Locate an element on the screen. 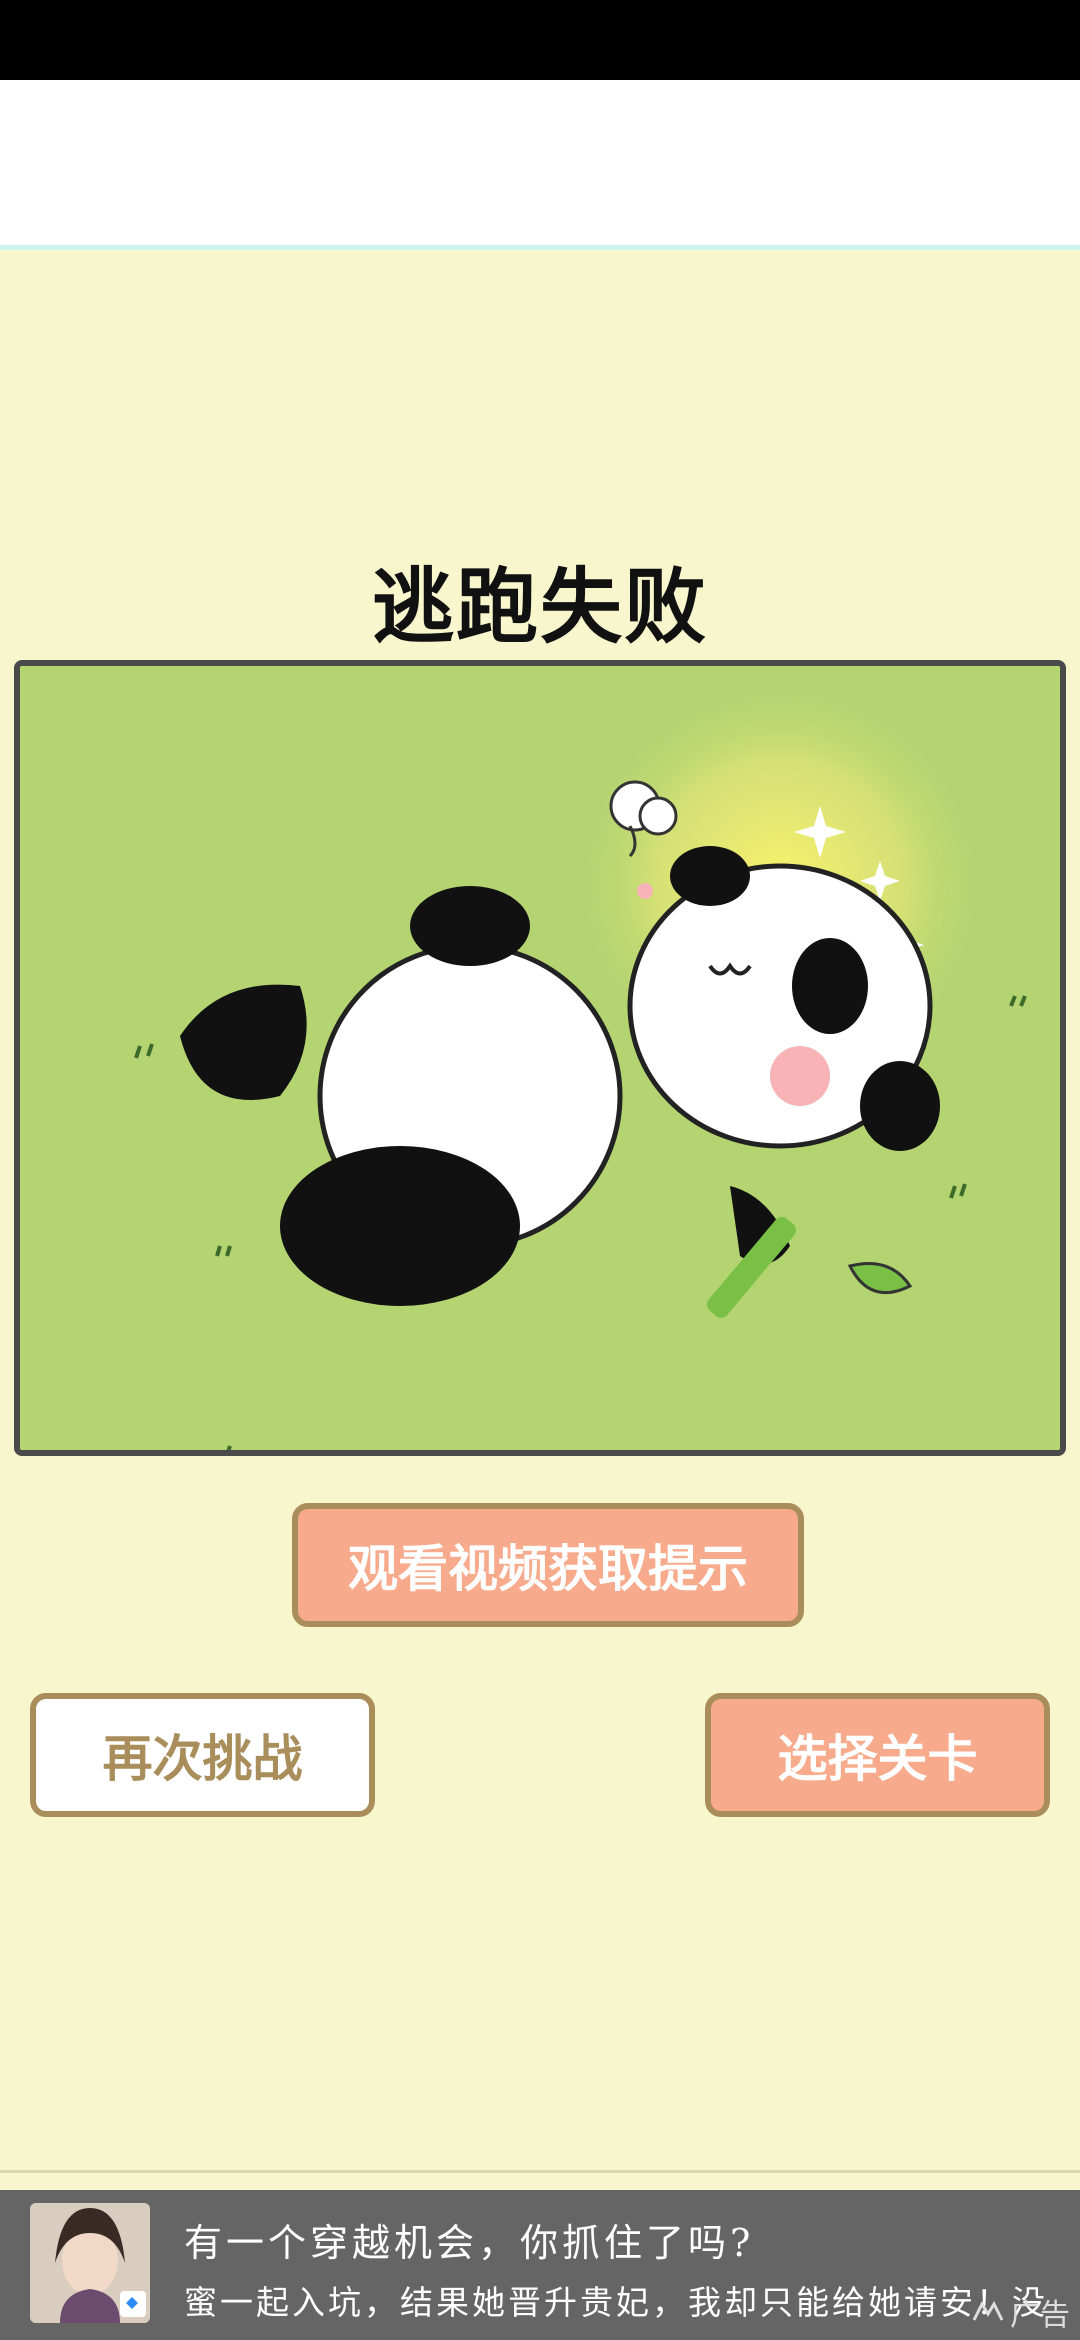 Image resolution: width=1080 pixels, height=2340 pixels. watch-video-hint-button: 观看视频获取提示 is located at coordinates (548, 1565).